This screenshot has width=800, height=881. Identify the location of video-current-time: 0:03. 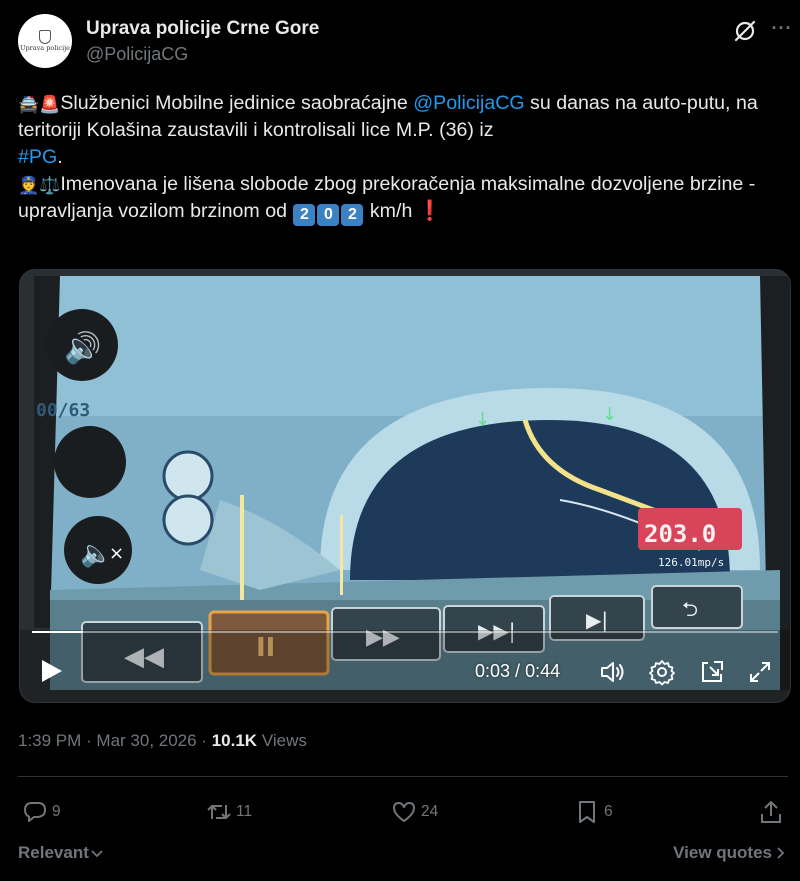
(493, 671).